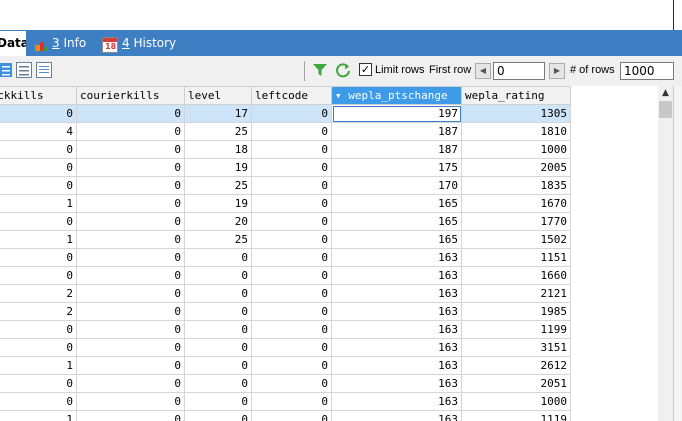 The width and height of the screenshot is (682, 421). Describe the element at coordinates (218, 149) in the screenshot. I see `table-cell: 18` at that location.